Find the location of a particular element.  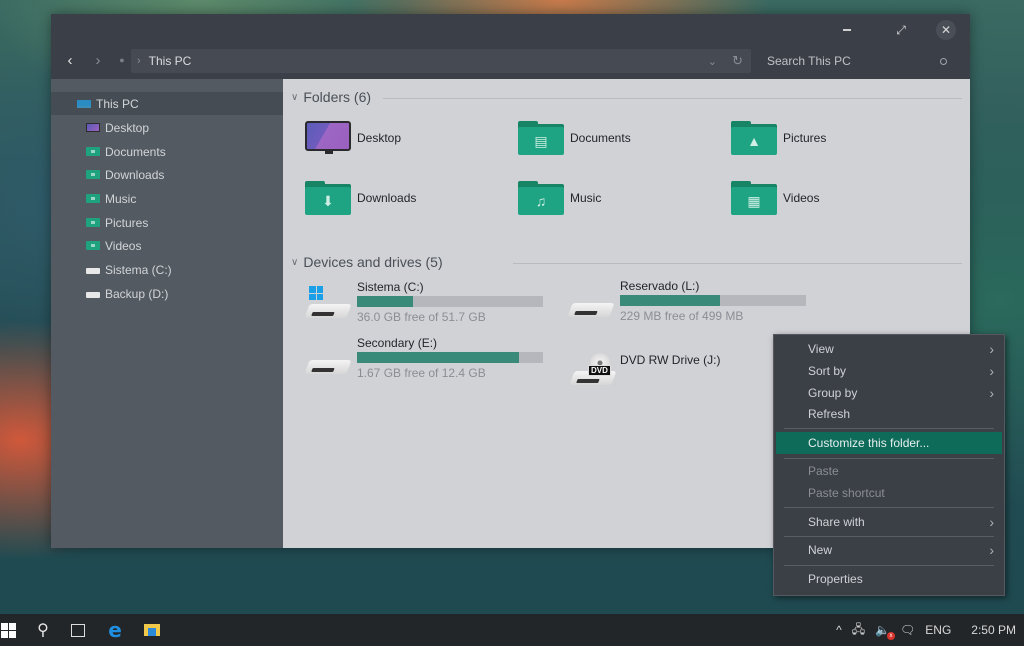

drive-secondary-e: Secondary (E:) 1.67 GB free of 12.4 GB is located at coordinates (425, 358).